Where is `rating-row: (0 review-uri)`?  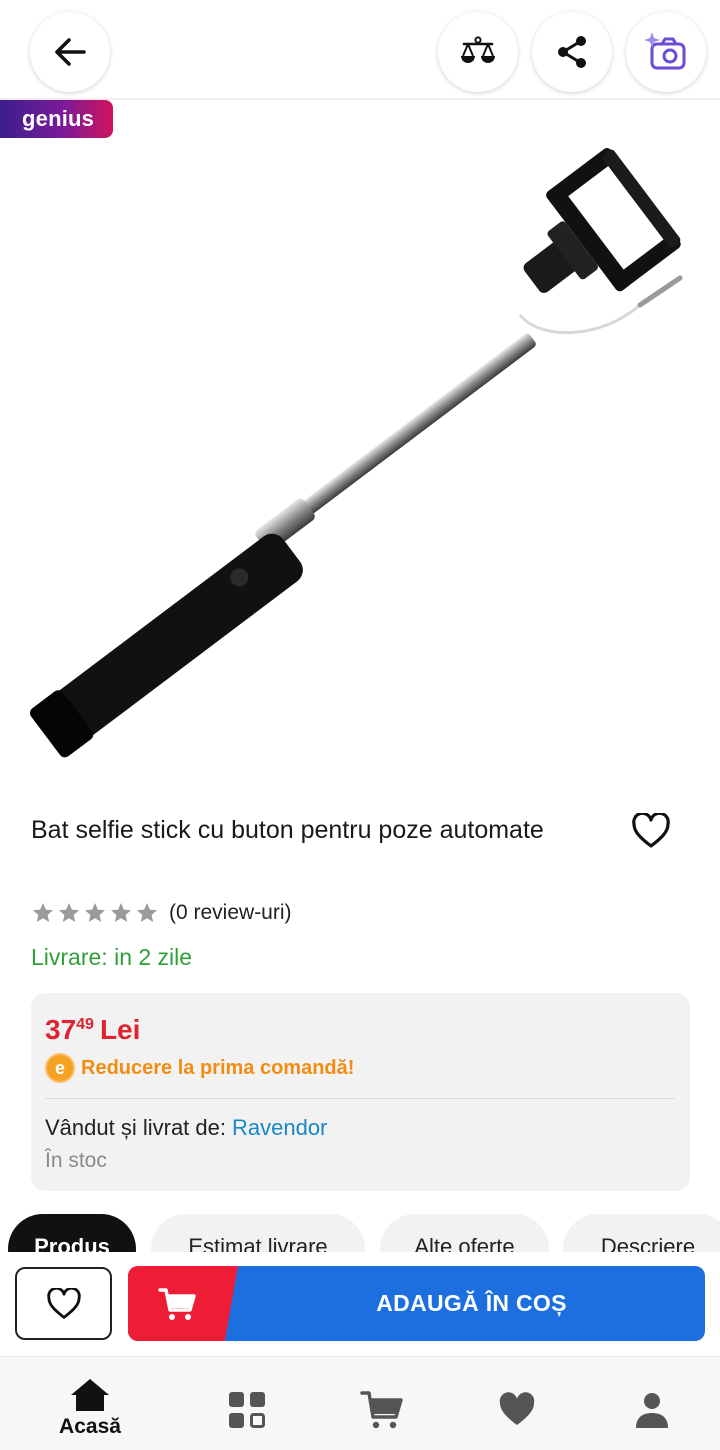 rating-row: (0 review-uri) is located at coordinates (161, 913).